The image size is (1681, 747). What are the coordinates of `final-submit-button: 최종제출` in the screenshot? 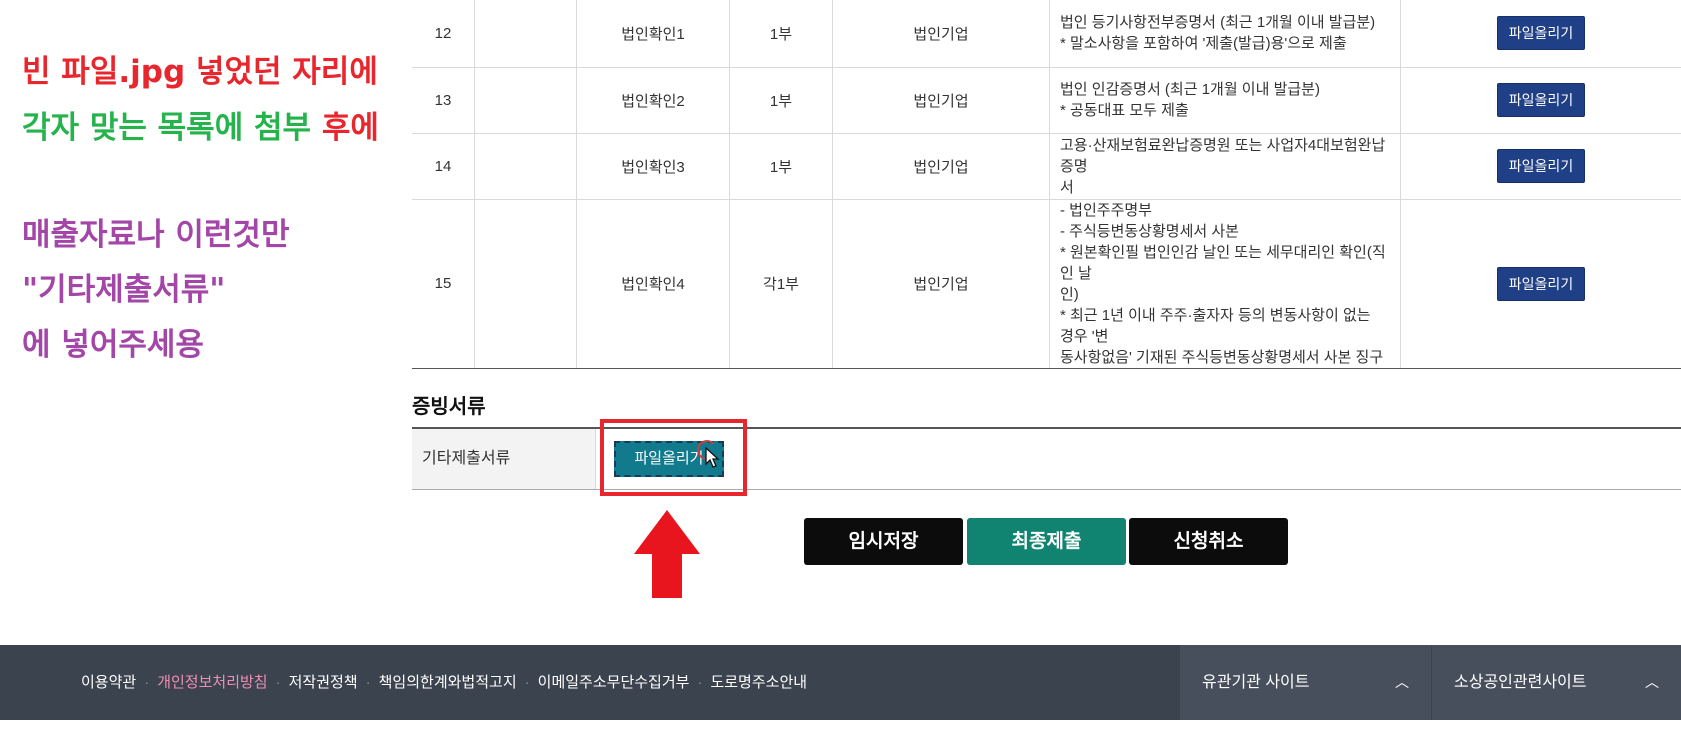 It's located at (1046, 541).